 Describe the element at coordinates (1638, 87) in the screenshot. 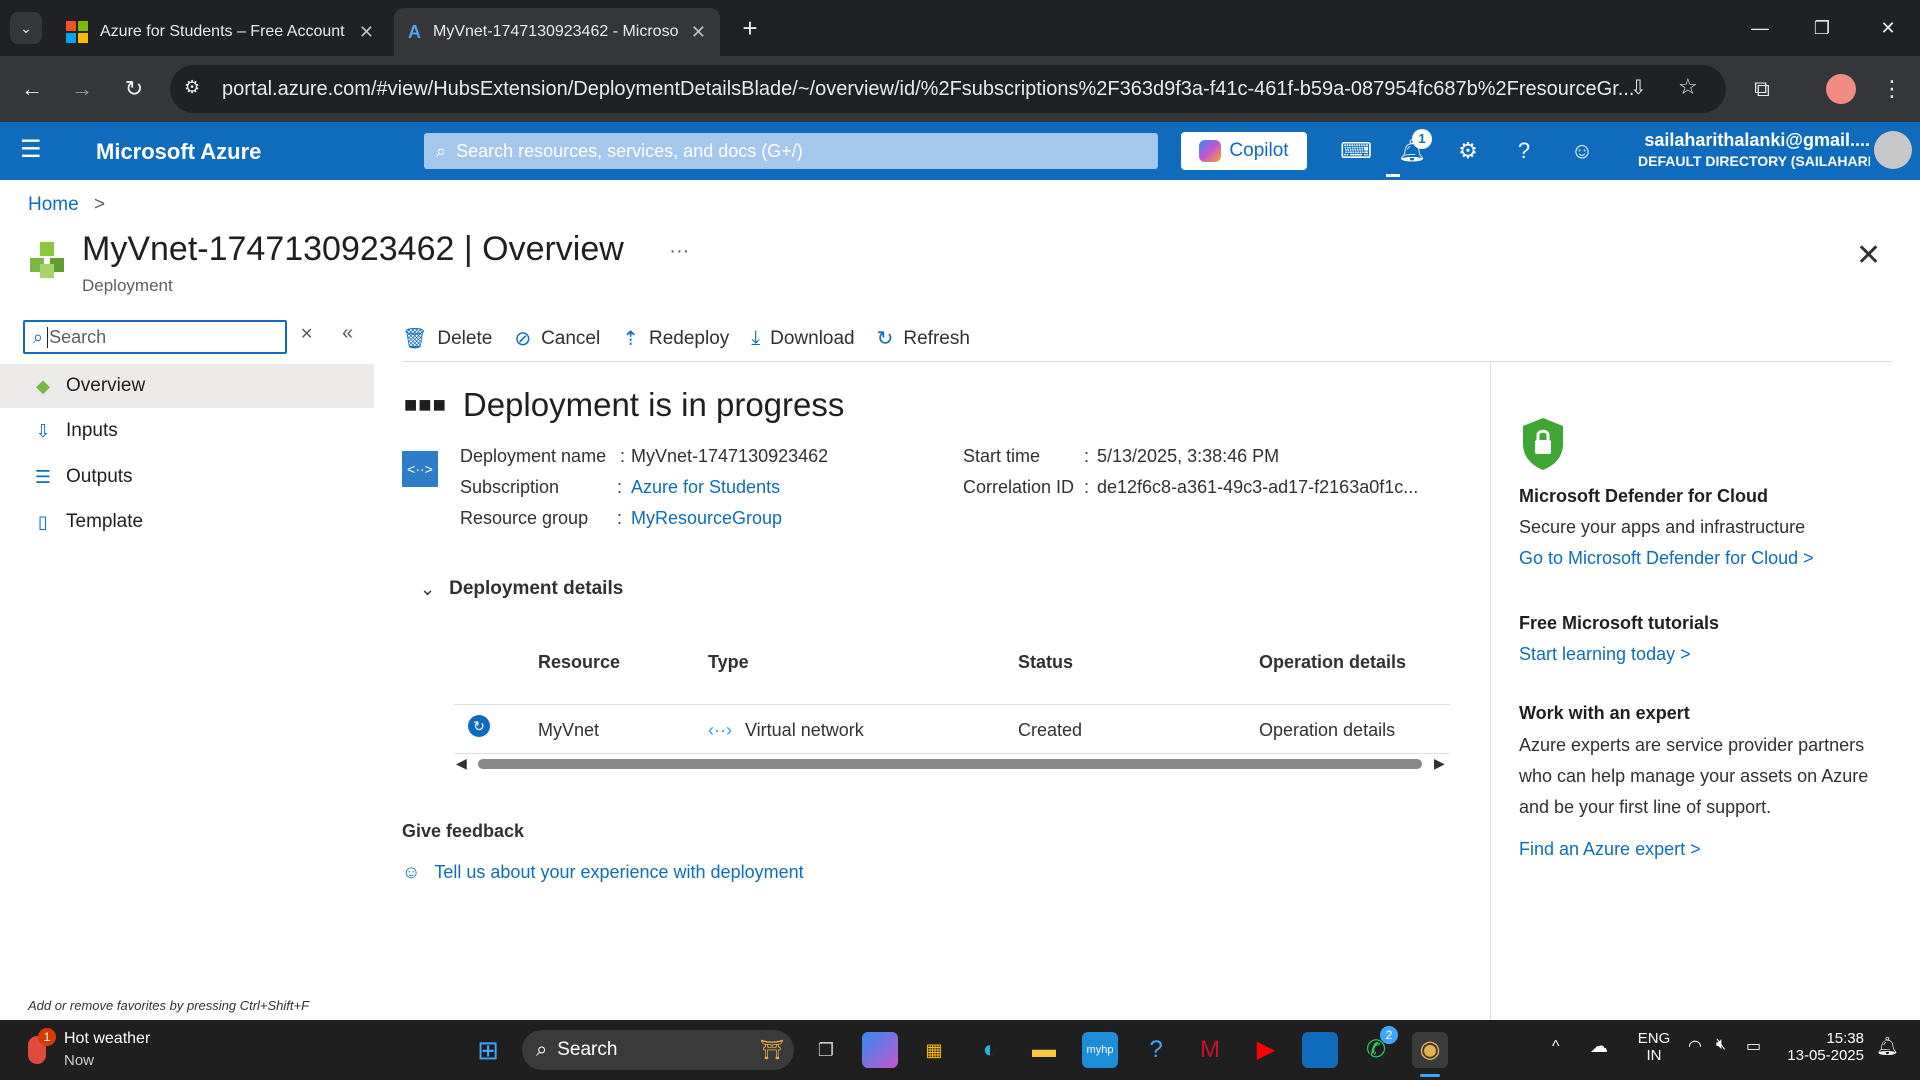

I see `install-app-icon: ⇩` at that location.